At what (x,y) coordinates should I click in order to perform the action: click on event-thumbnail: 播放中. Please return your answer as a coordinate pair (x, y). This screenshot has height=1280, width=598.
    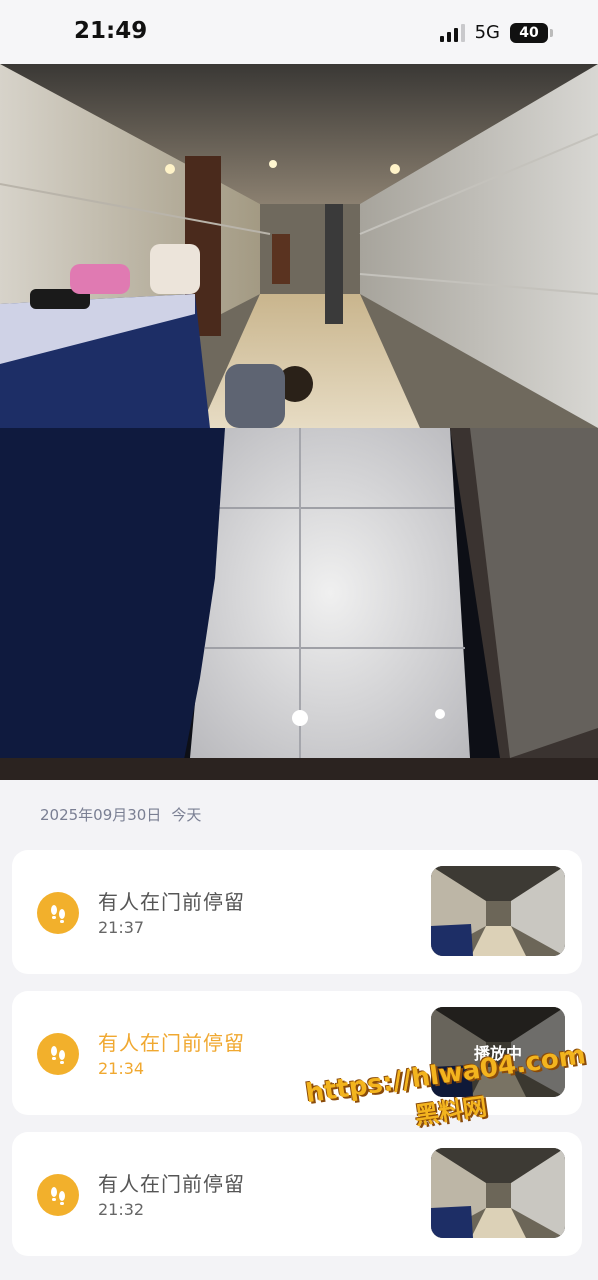
    Looking at the image, I should click on (498, 1052).